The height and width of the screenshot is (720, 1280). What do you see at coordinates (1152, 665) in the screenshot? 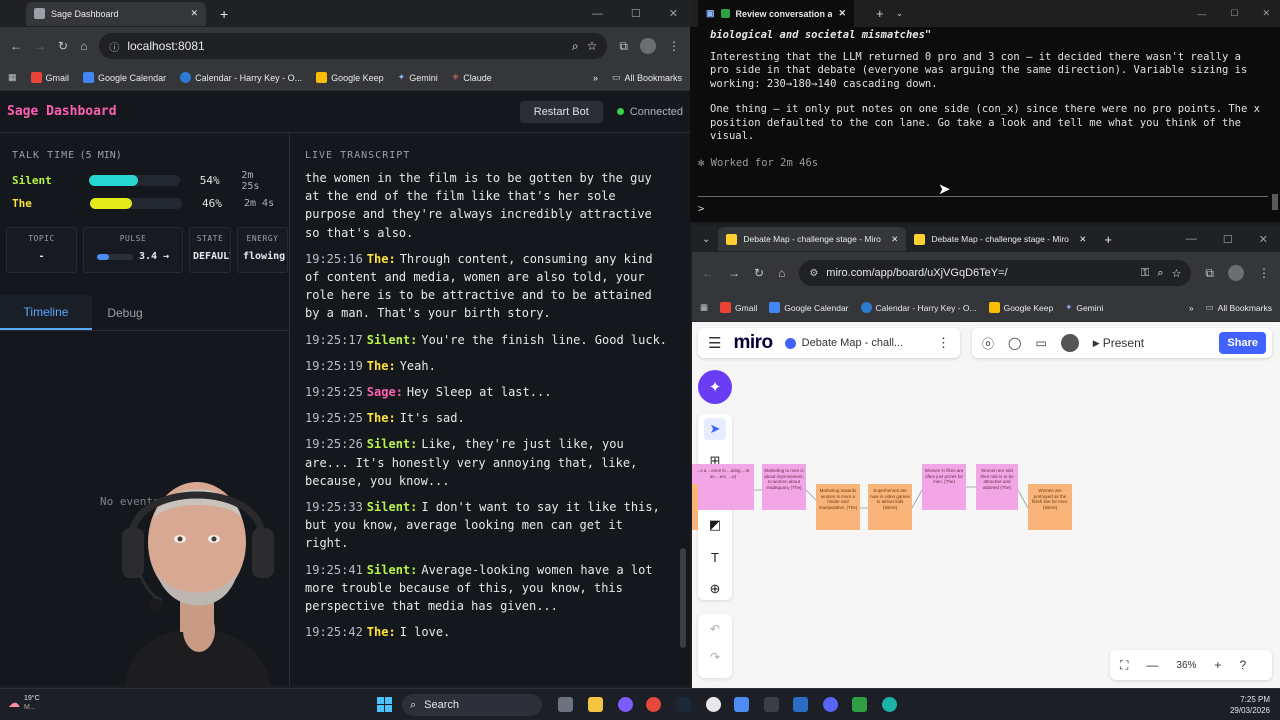
I see `zoom-out-icon: —` at bounding box center [1152, 665].